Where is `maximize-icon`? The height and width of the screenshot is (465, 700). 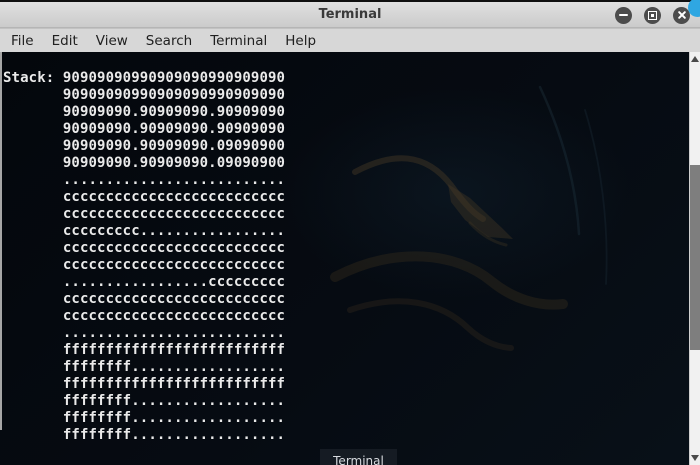 maximize-icon is located at coordinates (652, 15).